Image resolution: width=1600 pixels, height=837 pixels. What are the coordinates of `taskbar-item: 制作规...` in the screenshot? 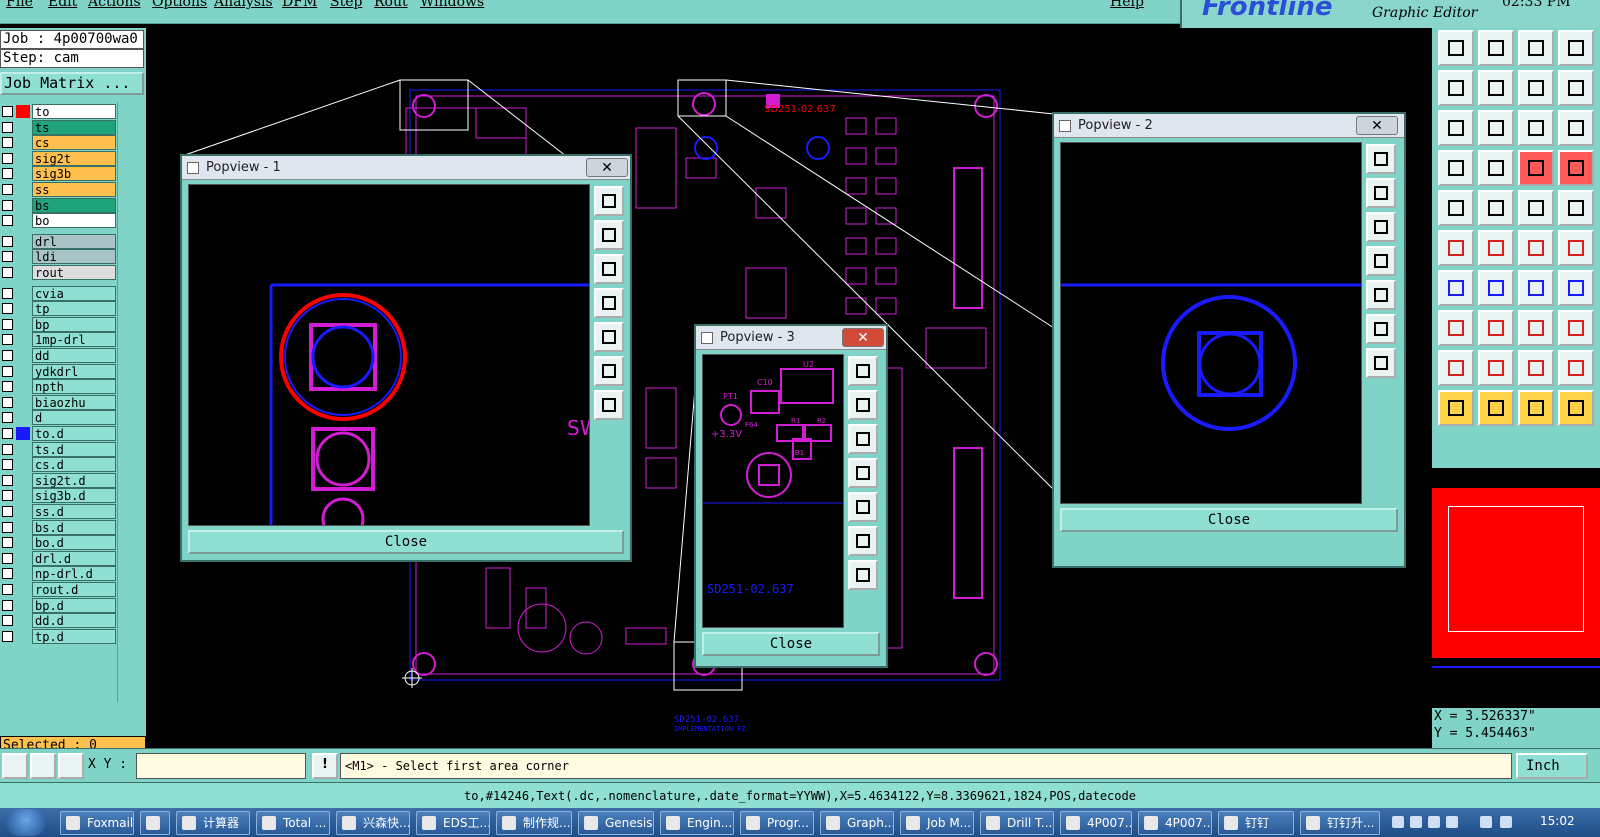 It's located at (534, 823).